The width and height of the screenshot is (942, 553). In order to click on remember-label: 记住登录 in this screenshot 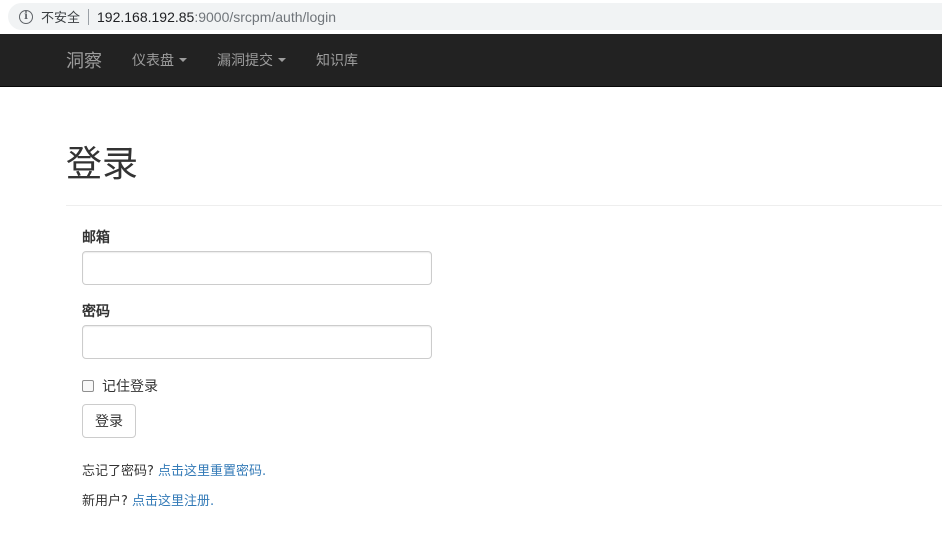, I will do `click(130, 386)`.